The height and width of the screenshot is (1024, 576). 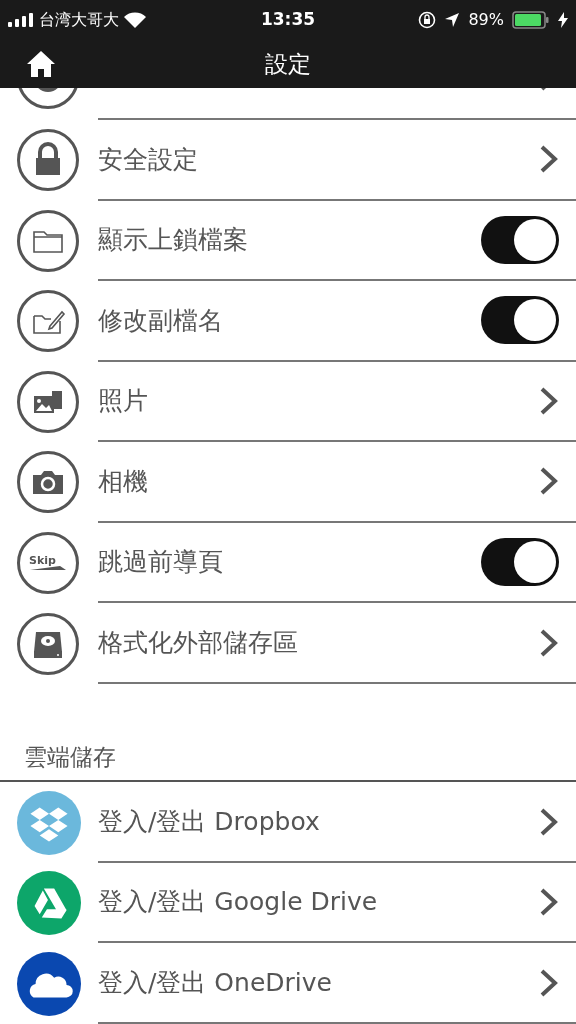 I want to click on hard-drive-icon, so click(x=48, y=643).